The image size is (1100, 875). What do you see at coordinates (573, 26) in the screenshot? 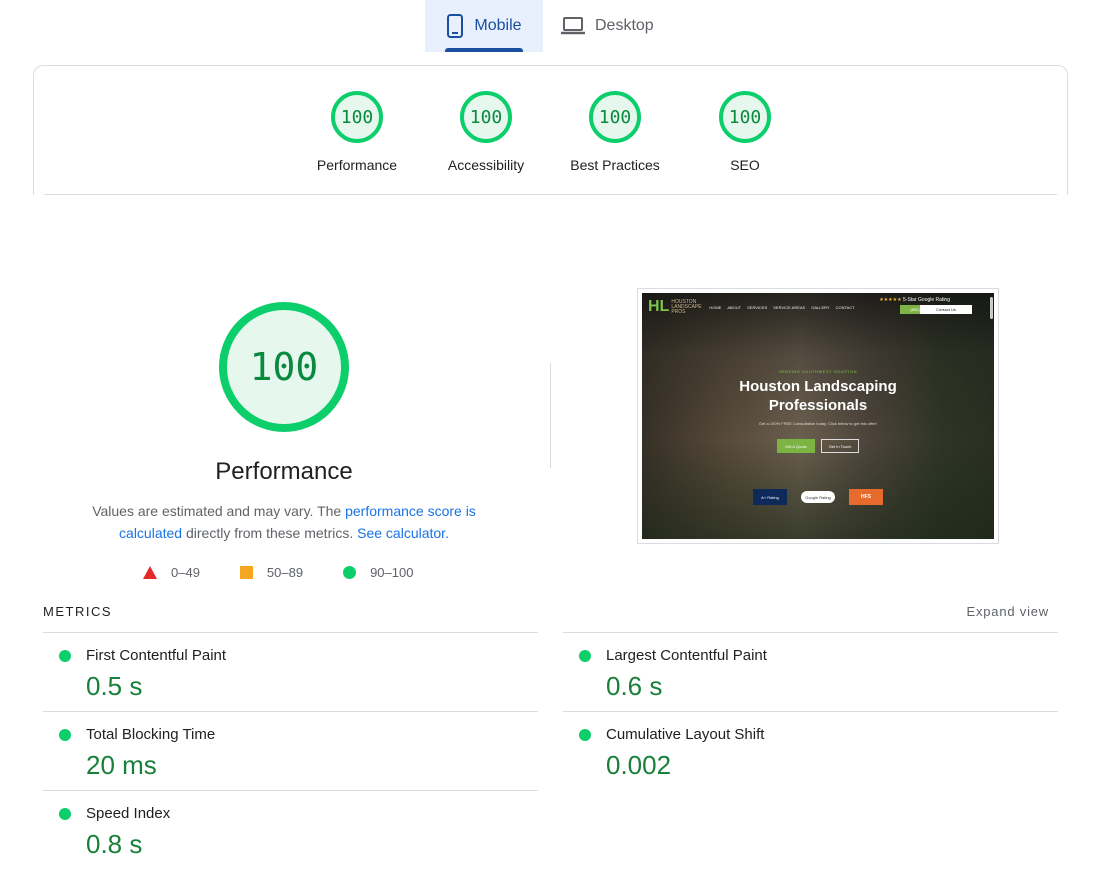
I see `laptop-icon` at bounding box center [573, 26].